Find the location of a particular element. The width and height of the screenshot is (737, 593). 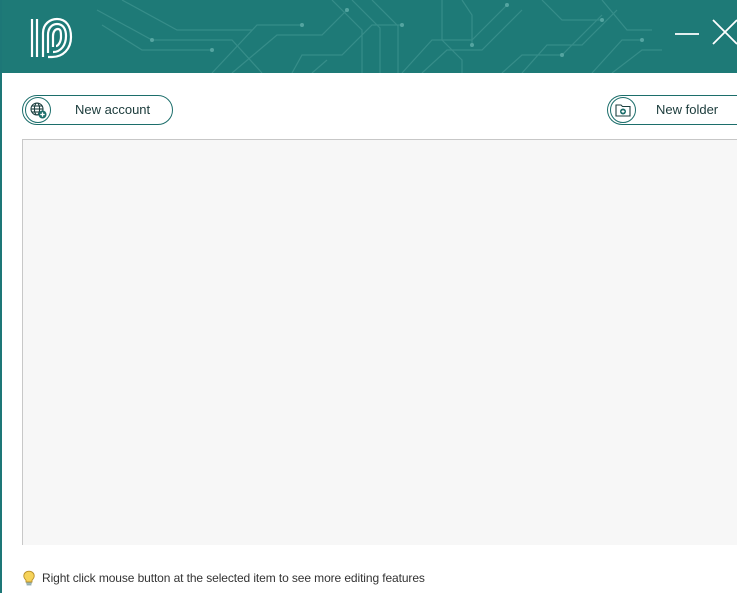

new-folder-label: New folder is located at coordinates (687, 109).